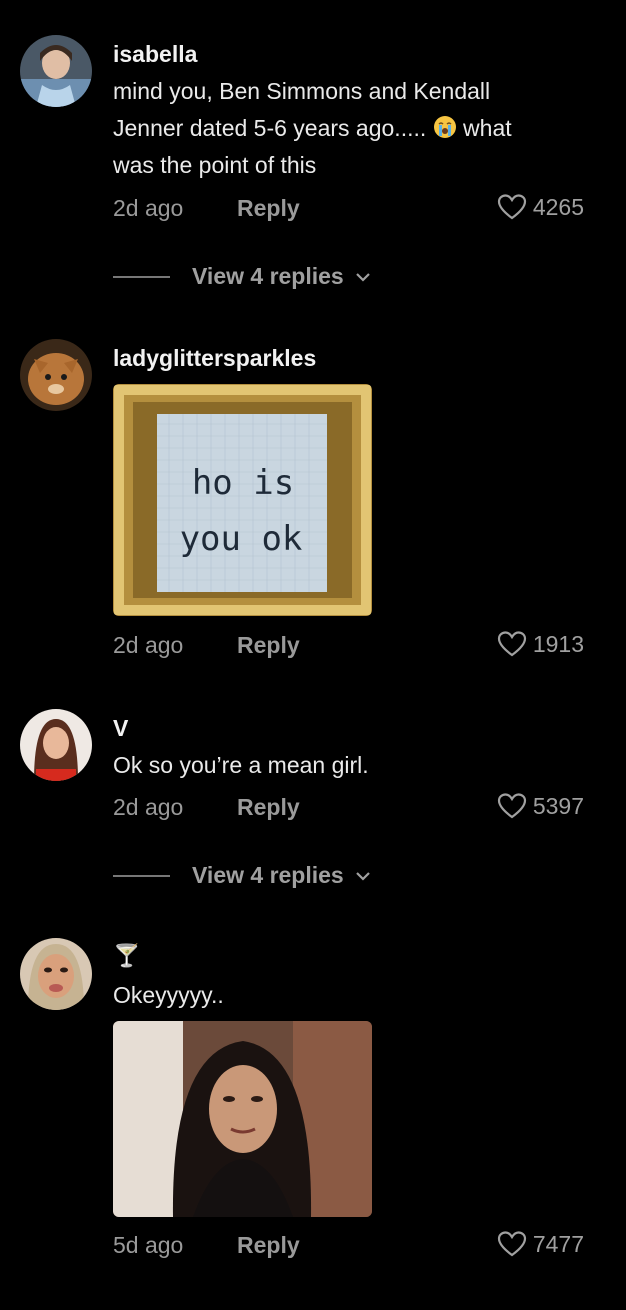 This screenshot has height=1310, width=626. What do you see at coordinates (241, 539) in the screenshot?
I see `image-caption: you ok` at bounding box center [241, 539].